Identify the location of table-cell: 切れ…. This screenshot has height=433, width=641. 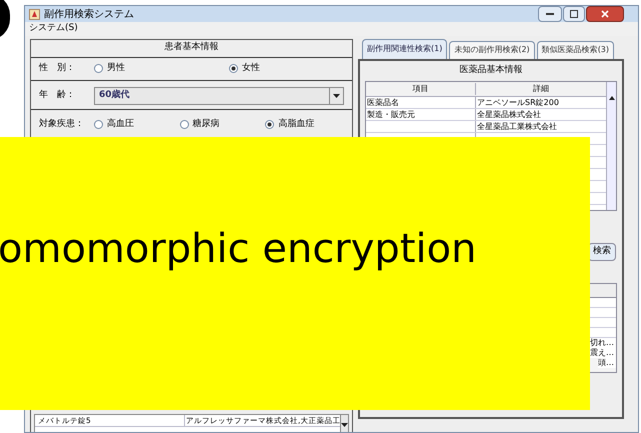
(603, 343).